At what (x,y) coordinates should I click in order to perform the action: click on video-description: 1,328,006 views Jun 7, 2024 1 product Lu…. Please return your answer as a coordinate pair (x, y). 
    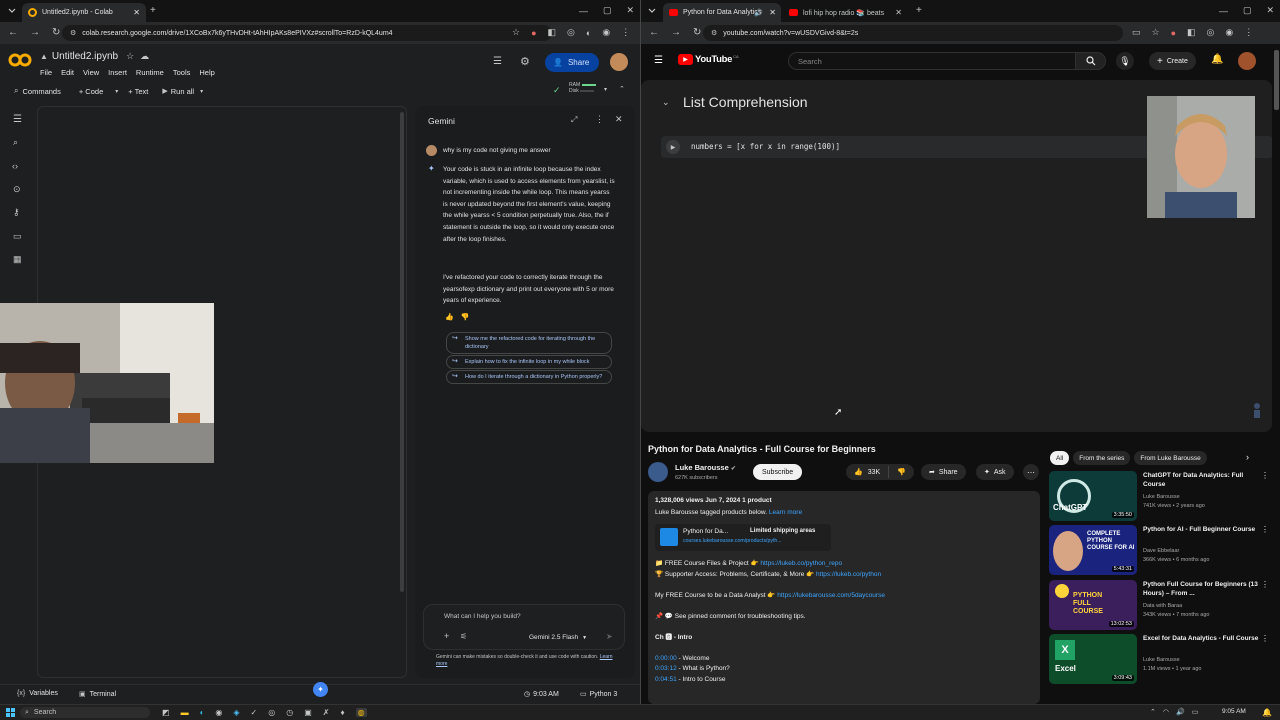
    Looking at the image, I should click on (844, 597).